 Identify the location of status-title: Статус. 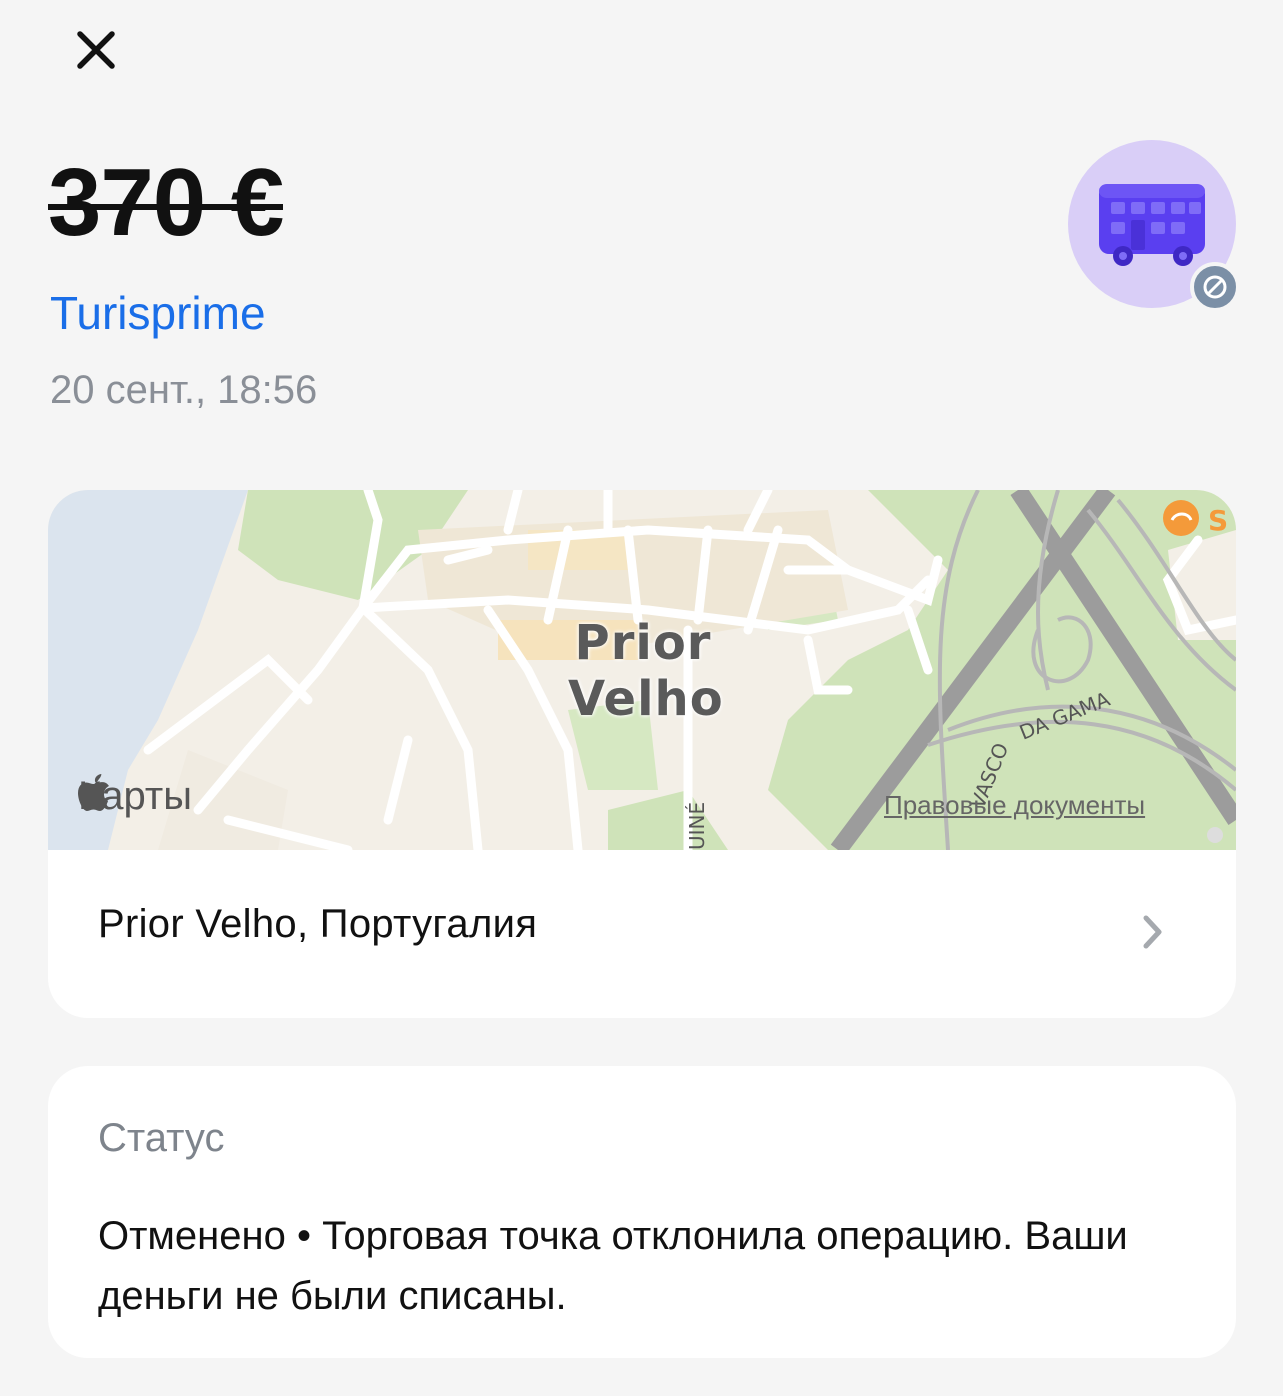
(161, 1138).